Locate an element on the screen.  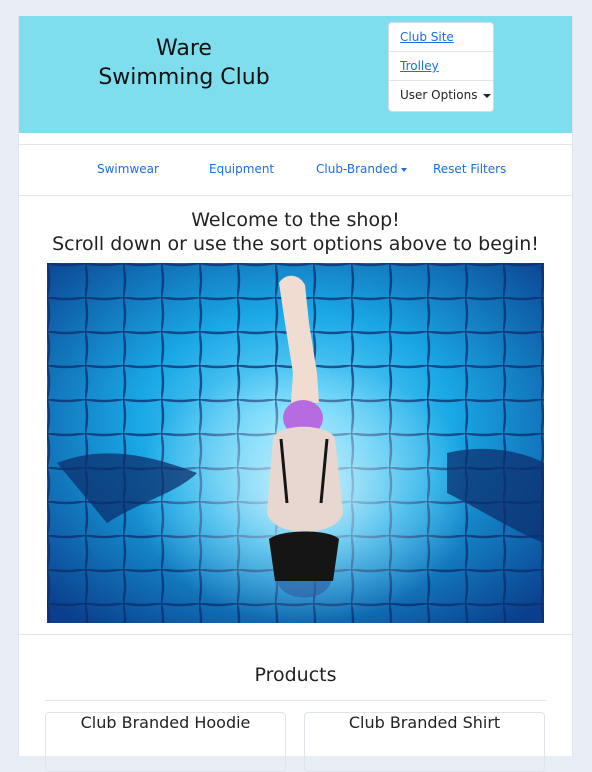
club-site-link: Club Site is located at coordinates (427, 37).